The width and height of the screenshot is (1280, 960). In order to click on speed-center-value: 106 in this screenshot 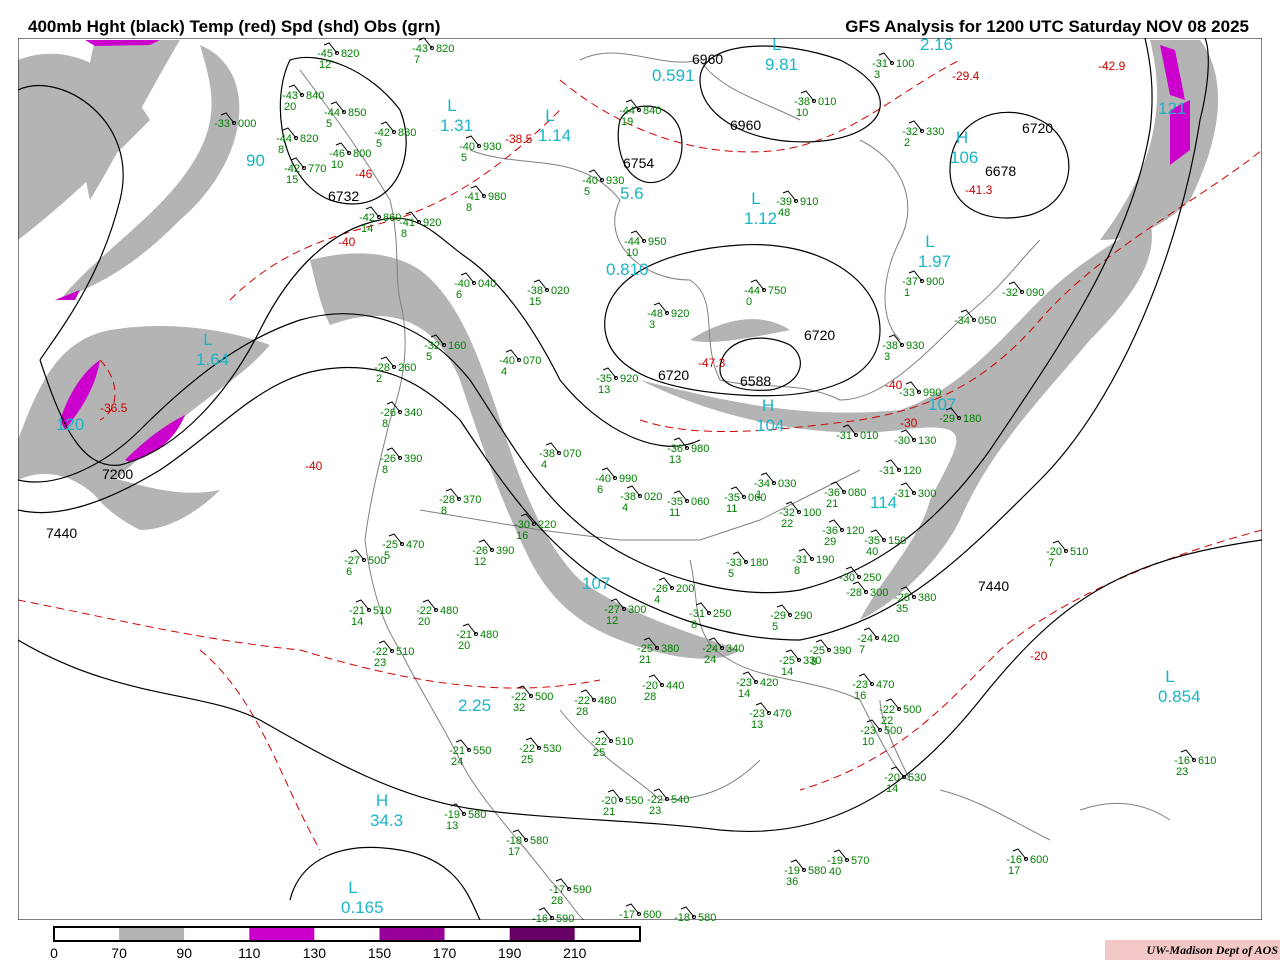, I will do `click(964, 157)`.